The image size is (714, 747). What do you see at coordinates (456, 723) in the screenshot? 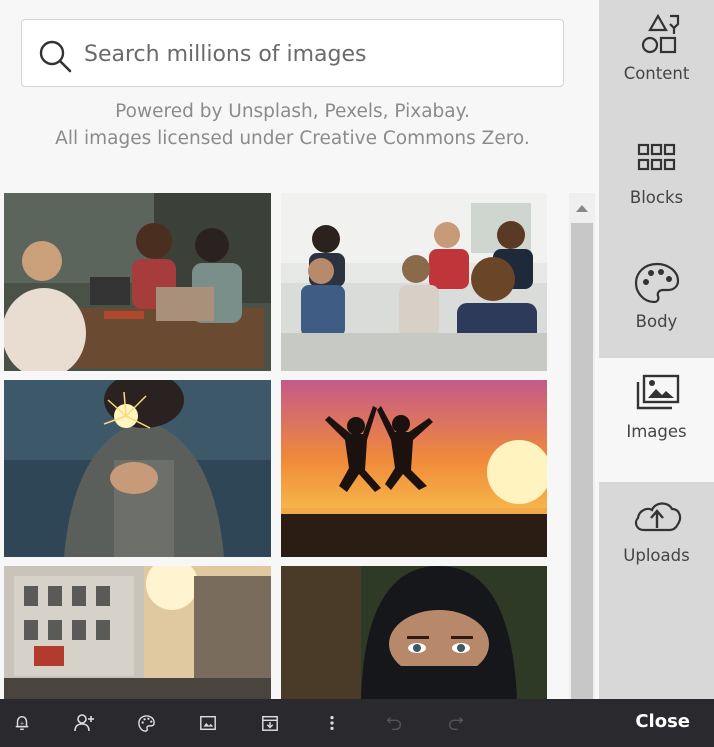
I see `redo-icon` at bounding box center [456, 723].